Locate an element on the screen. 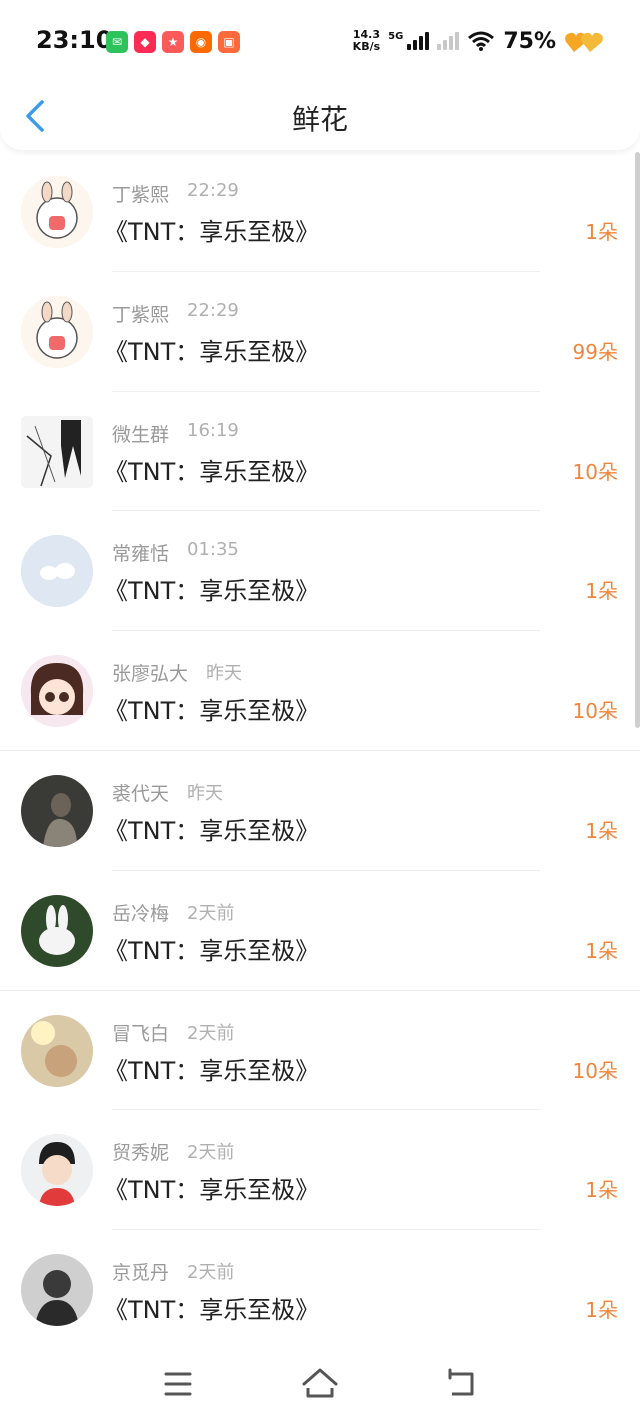 The height and width of the screenshot is (1422, 640). menu-button is located at coordinates (178, 1384).